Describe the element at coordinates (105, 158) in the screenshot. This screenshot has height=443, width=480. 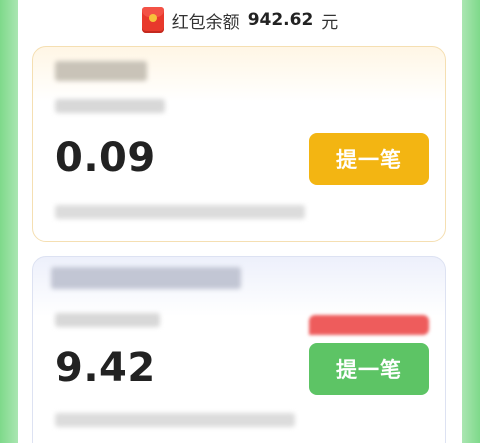
I see `card-1-amount: 0.09` at that location.